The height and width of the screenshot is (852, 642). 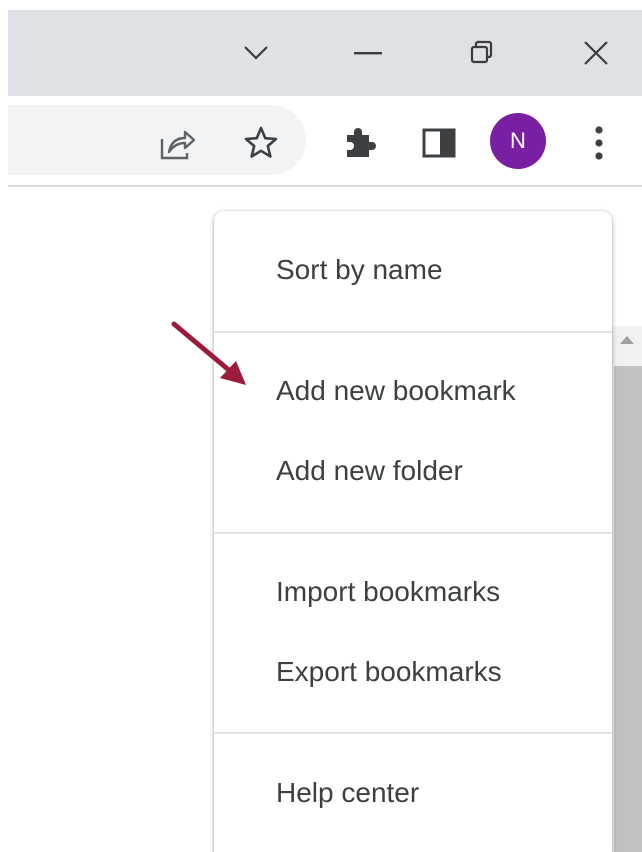 What do you see at coordinates (369, 470) in the screenshot?
I see `menu-item-label: Add new folder` at bounding box center [369, 470].